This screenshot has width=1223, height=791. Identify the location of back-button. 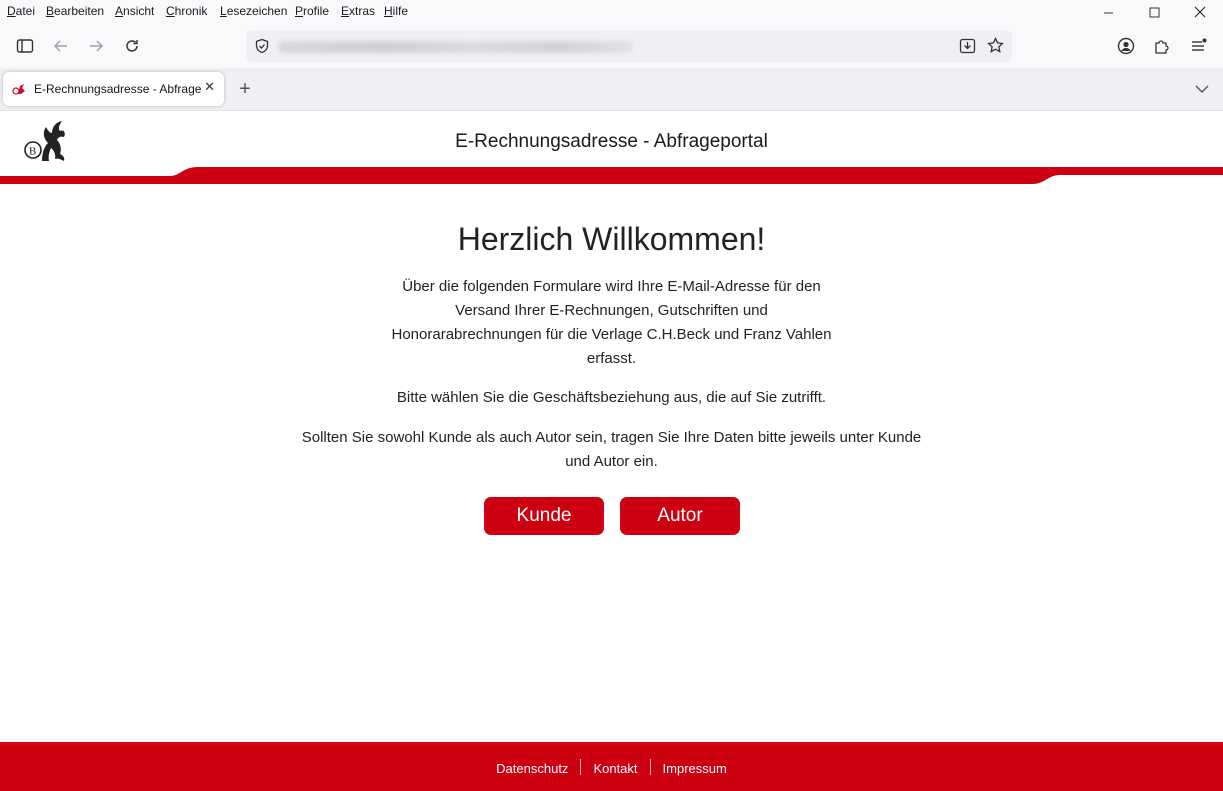
(61, 46).